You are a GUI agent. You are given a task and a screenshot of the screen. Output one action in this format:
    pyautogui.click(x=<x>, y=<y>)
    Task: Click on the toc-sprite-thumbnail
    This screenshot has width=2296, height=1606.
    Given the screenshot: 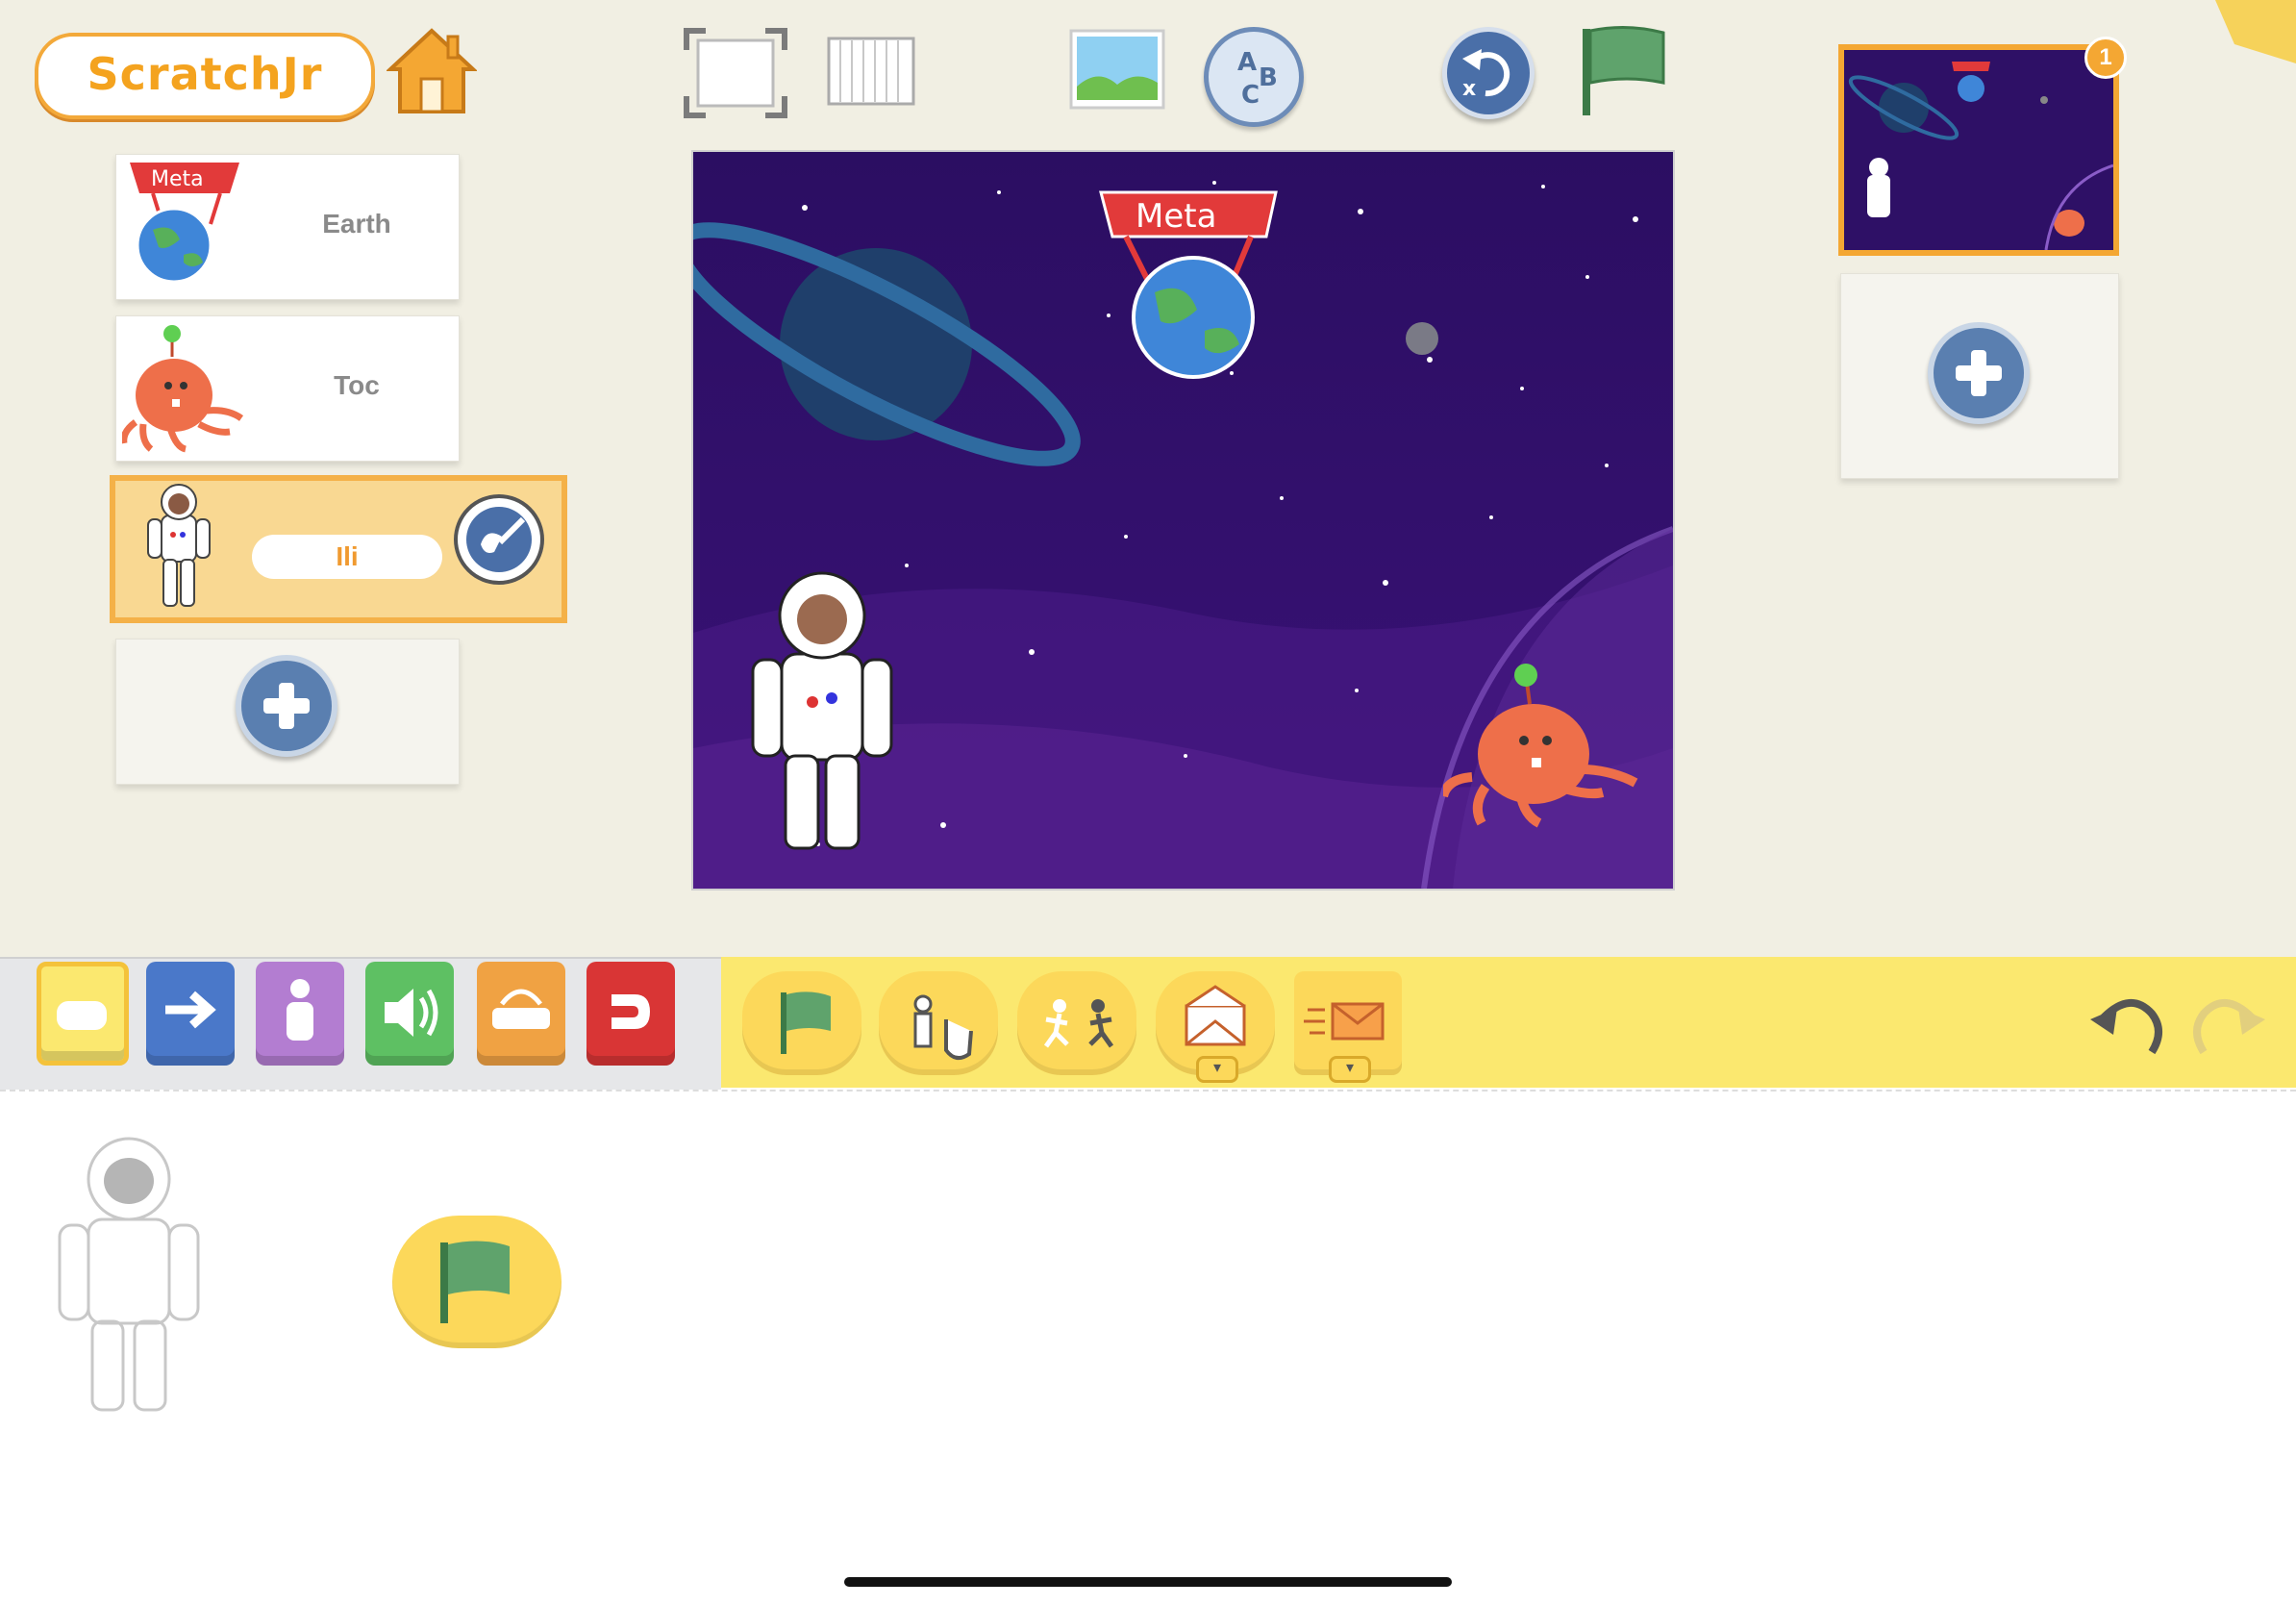 What is the action you would take?
    pyautogui.click(x=183, y=389)
    